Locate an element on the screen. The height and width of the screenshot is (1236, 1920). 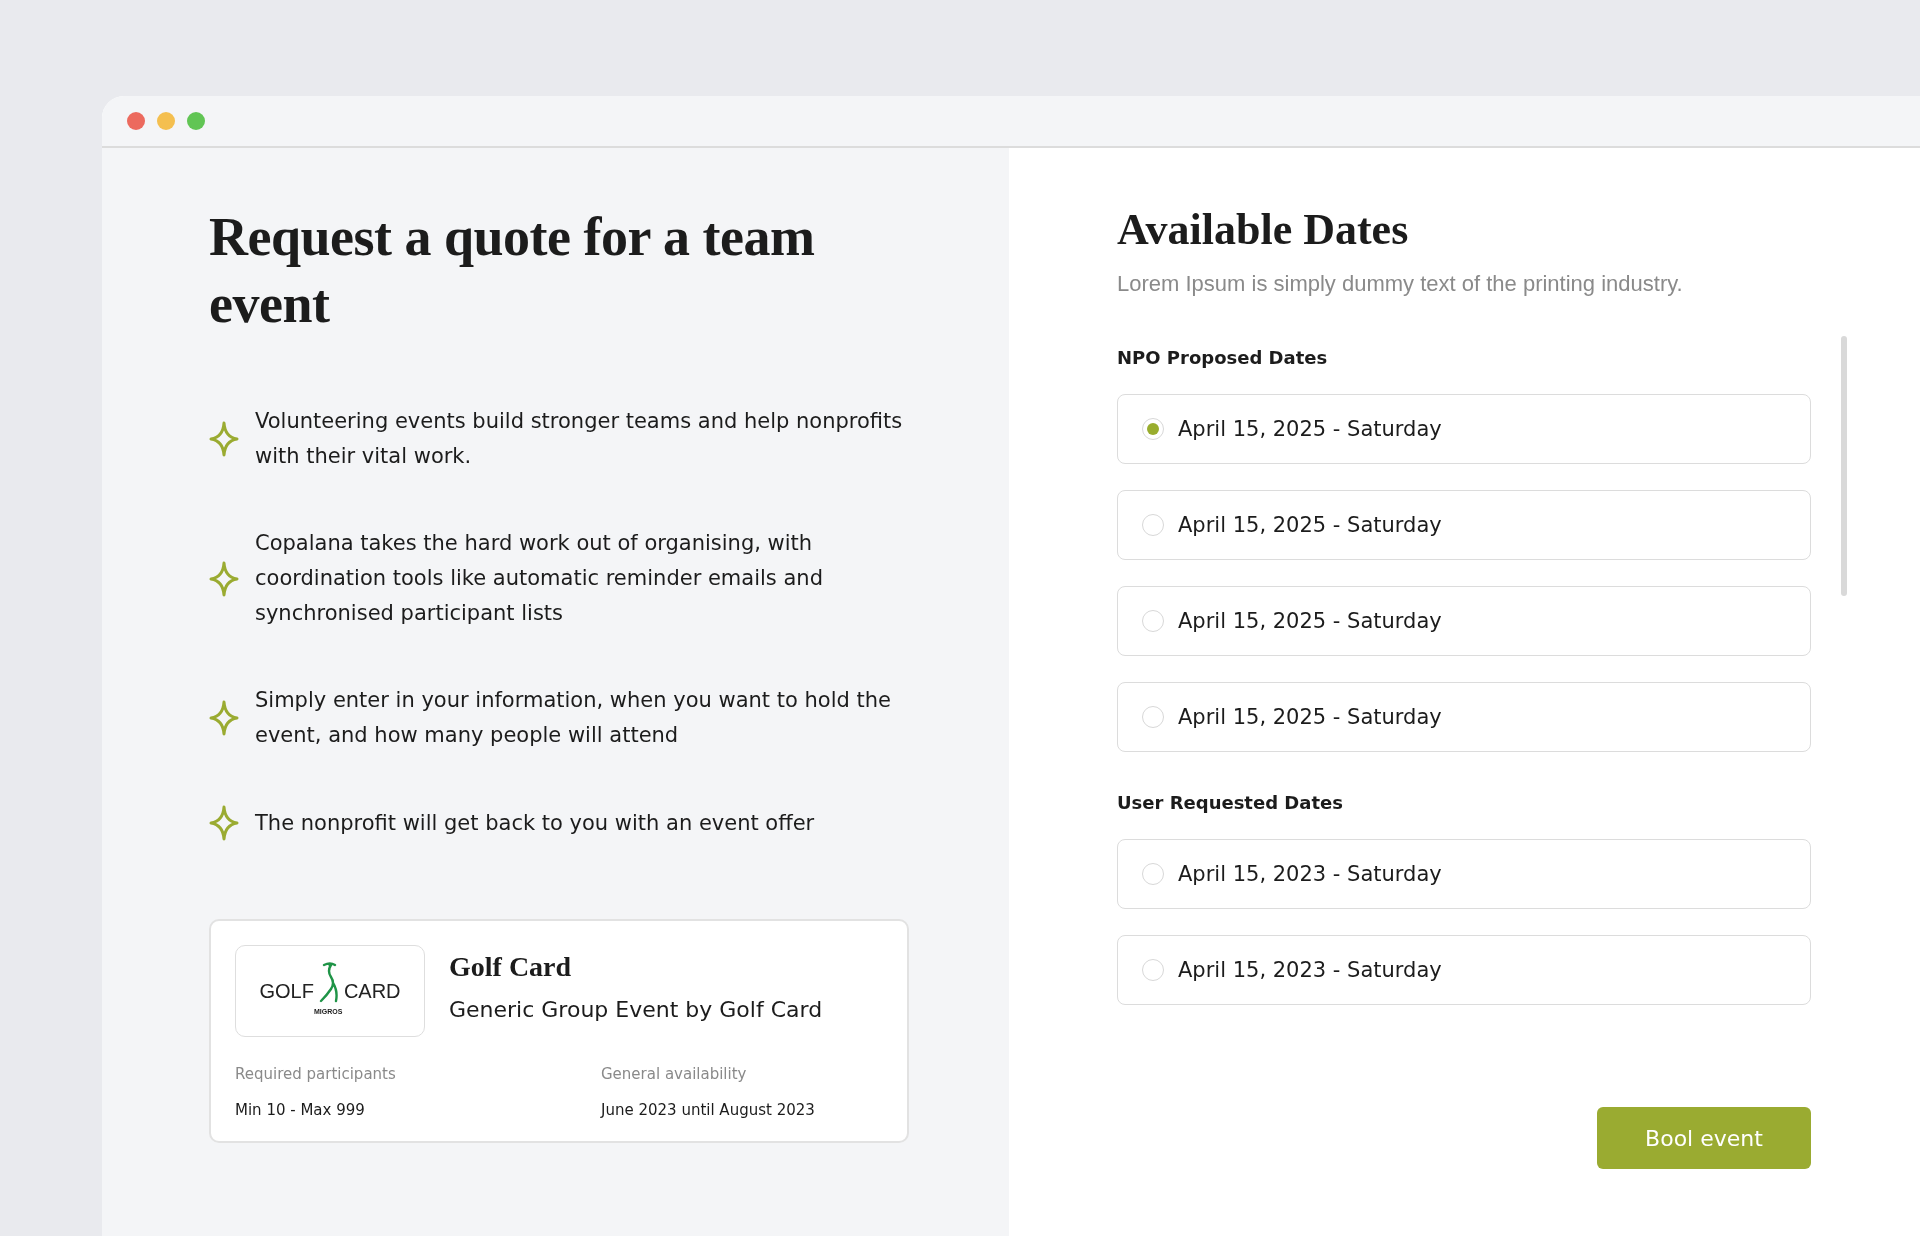
group-heading: User Requested Dates is located at coordinates (1230, 802).